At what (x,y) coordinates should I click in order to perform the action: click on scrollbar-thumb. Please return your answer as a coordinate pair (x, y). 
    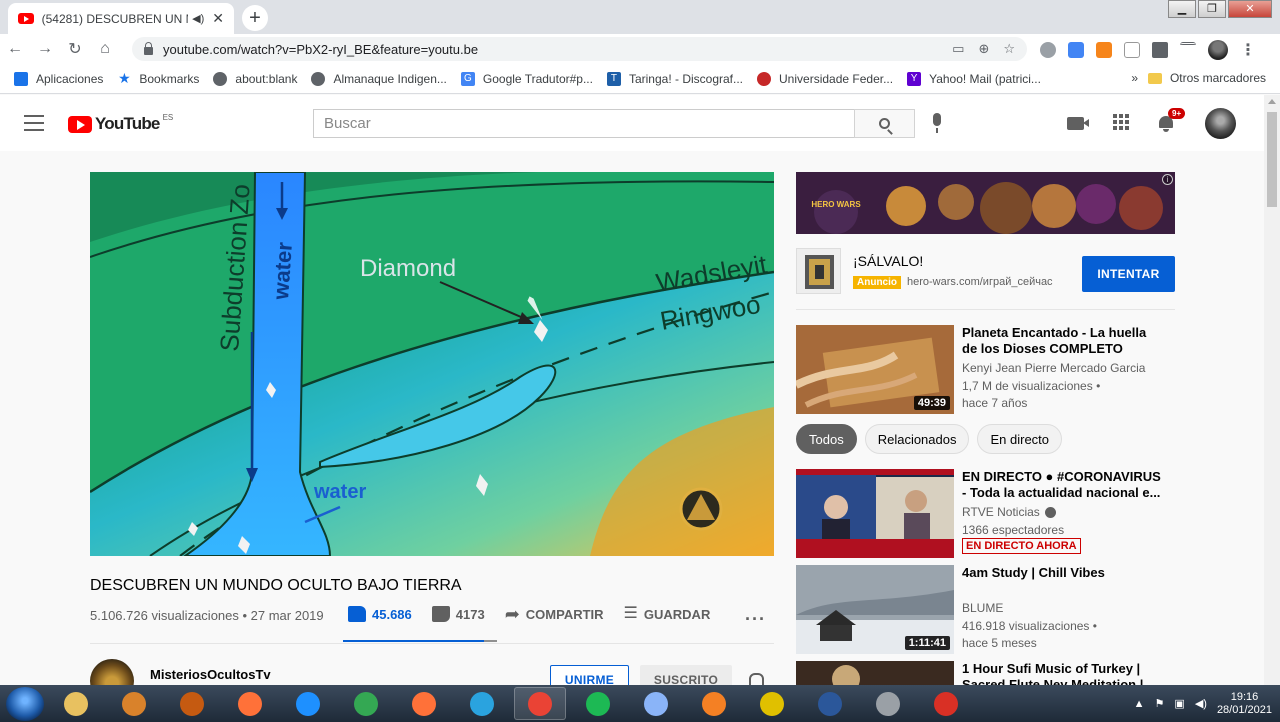
    Looking at the image, I should click on (1272, 159).